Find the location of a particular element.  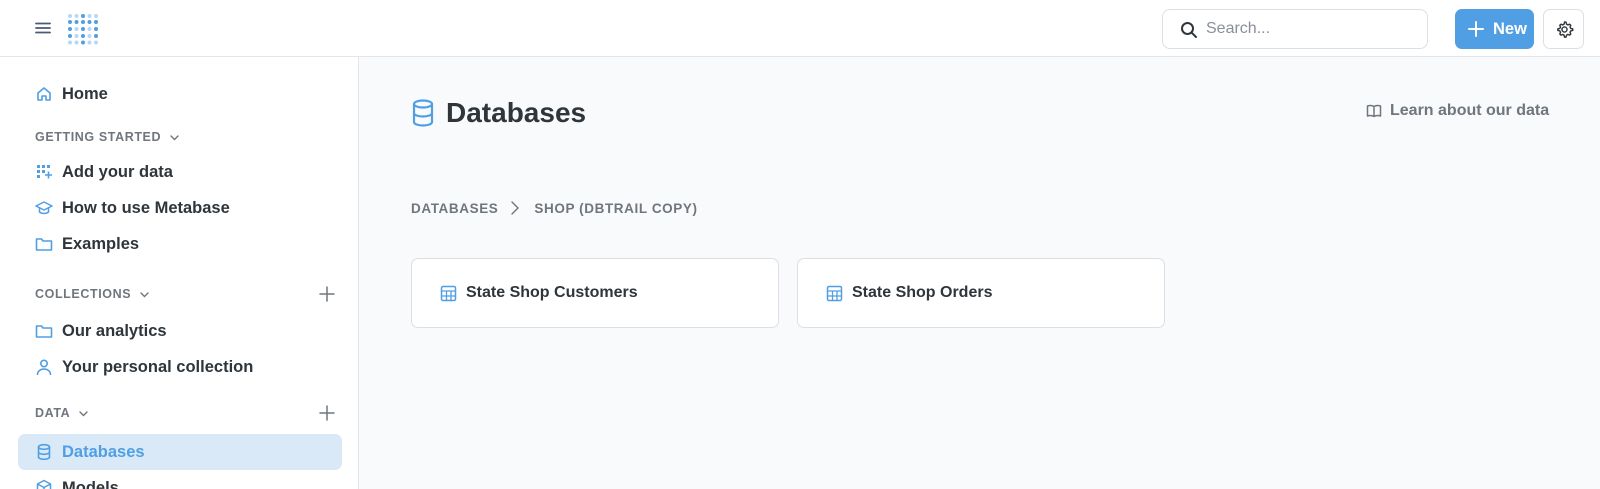

top-bar: New is located at coordinates (800, 28).